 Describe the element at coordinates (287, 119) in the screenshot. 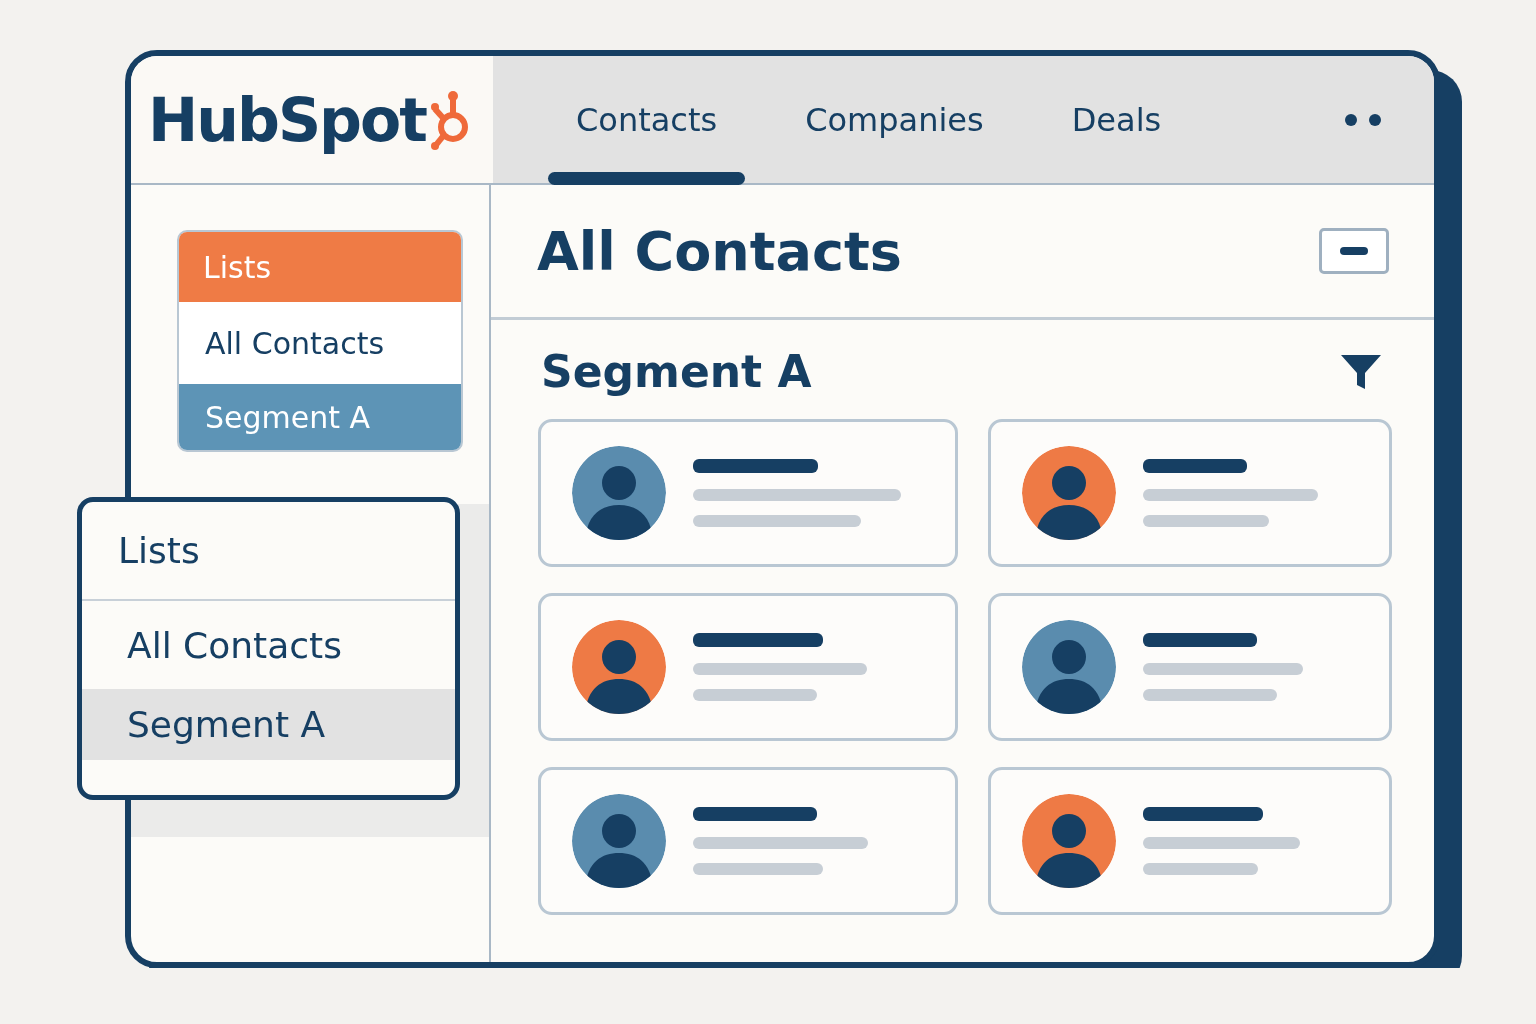

I see `logo-text: HubSpot` at that location.